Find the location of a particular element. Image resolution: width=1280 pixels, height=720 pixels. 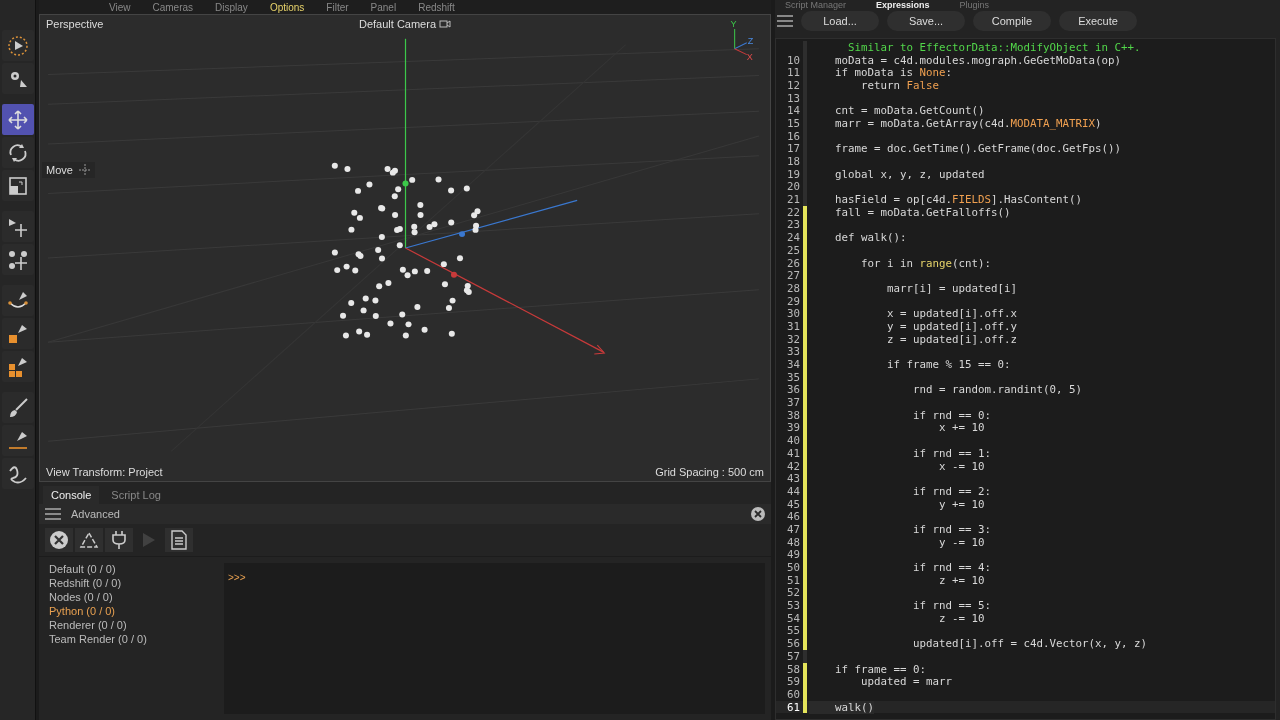

code-line: x -= 10 is located at coordinates (961, 466).